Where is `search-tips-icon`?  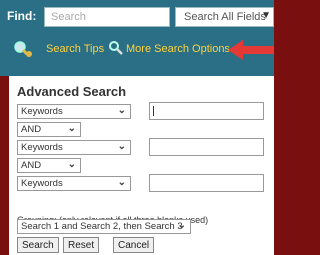 search-tips-icon is located at coordinates (23, 49).